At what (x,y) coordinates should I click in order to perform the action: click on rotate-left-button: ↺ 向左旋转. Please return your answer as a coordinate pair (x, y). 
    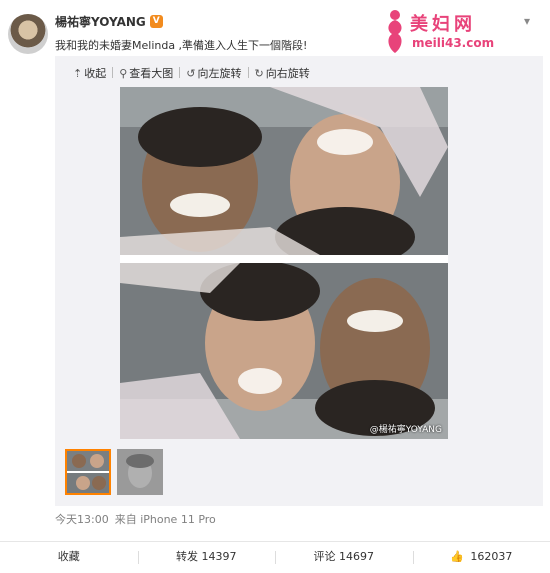
    Looking at the image, I should click on (213, 73).